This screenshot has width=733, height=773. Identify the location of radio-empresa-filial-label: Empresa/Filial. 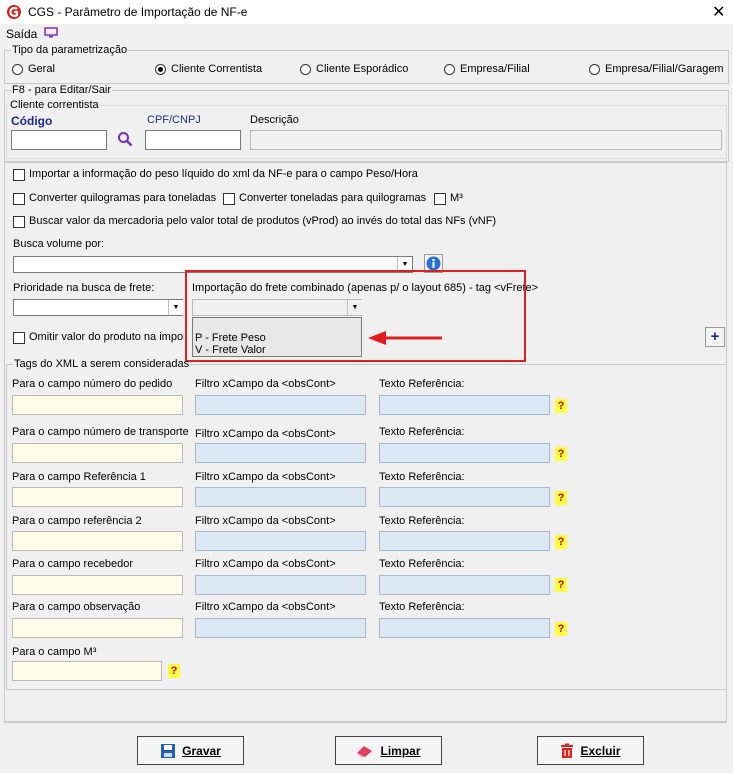
(495, 69).